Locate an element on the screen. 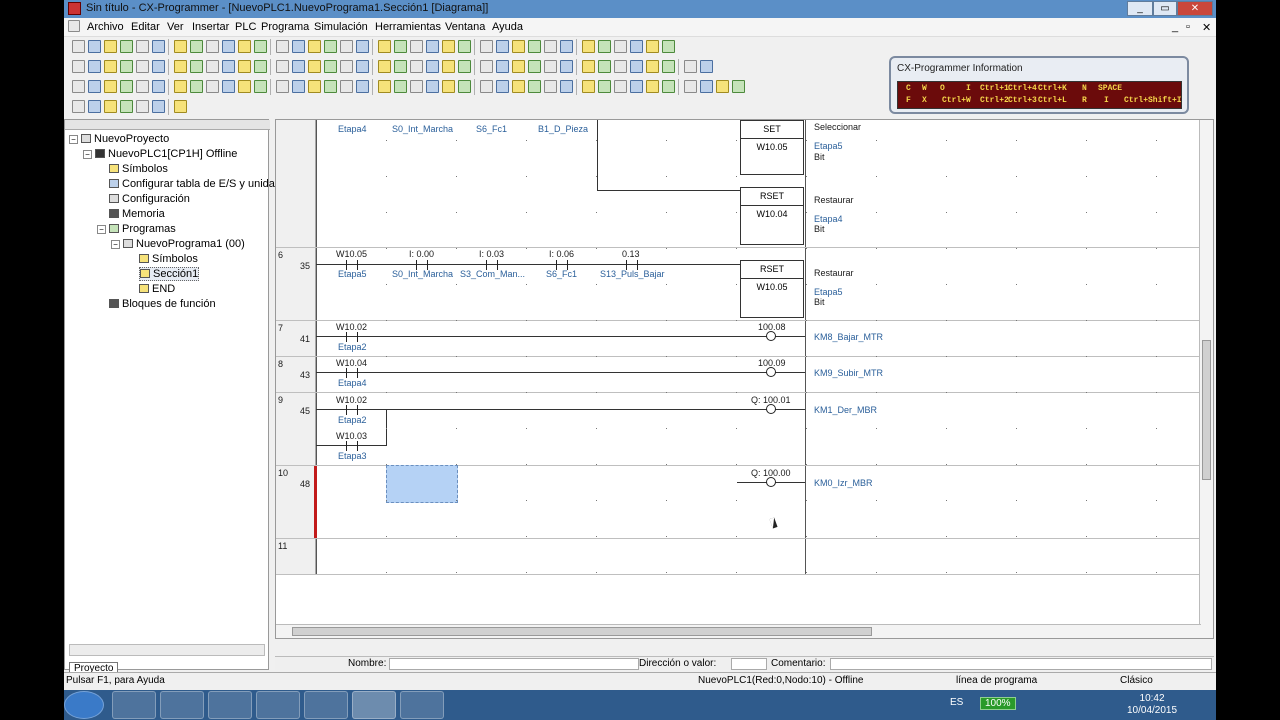 The height and width of the screenshot is (720, 1280). tree-root: − NuevoProyecto is located at coordinates (119, 139).